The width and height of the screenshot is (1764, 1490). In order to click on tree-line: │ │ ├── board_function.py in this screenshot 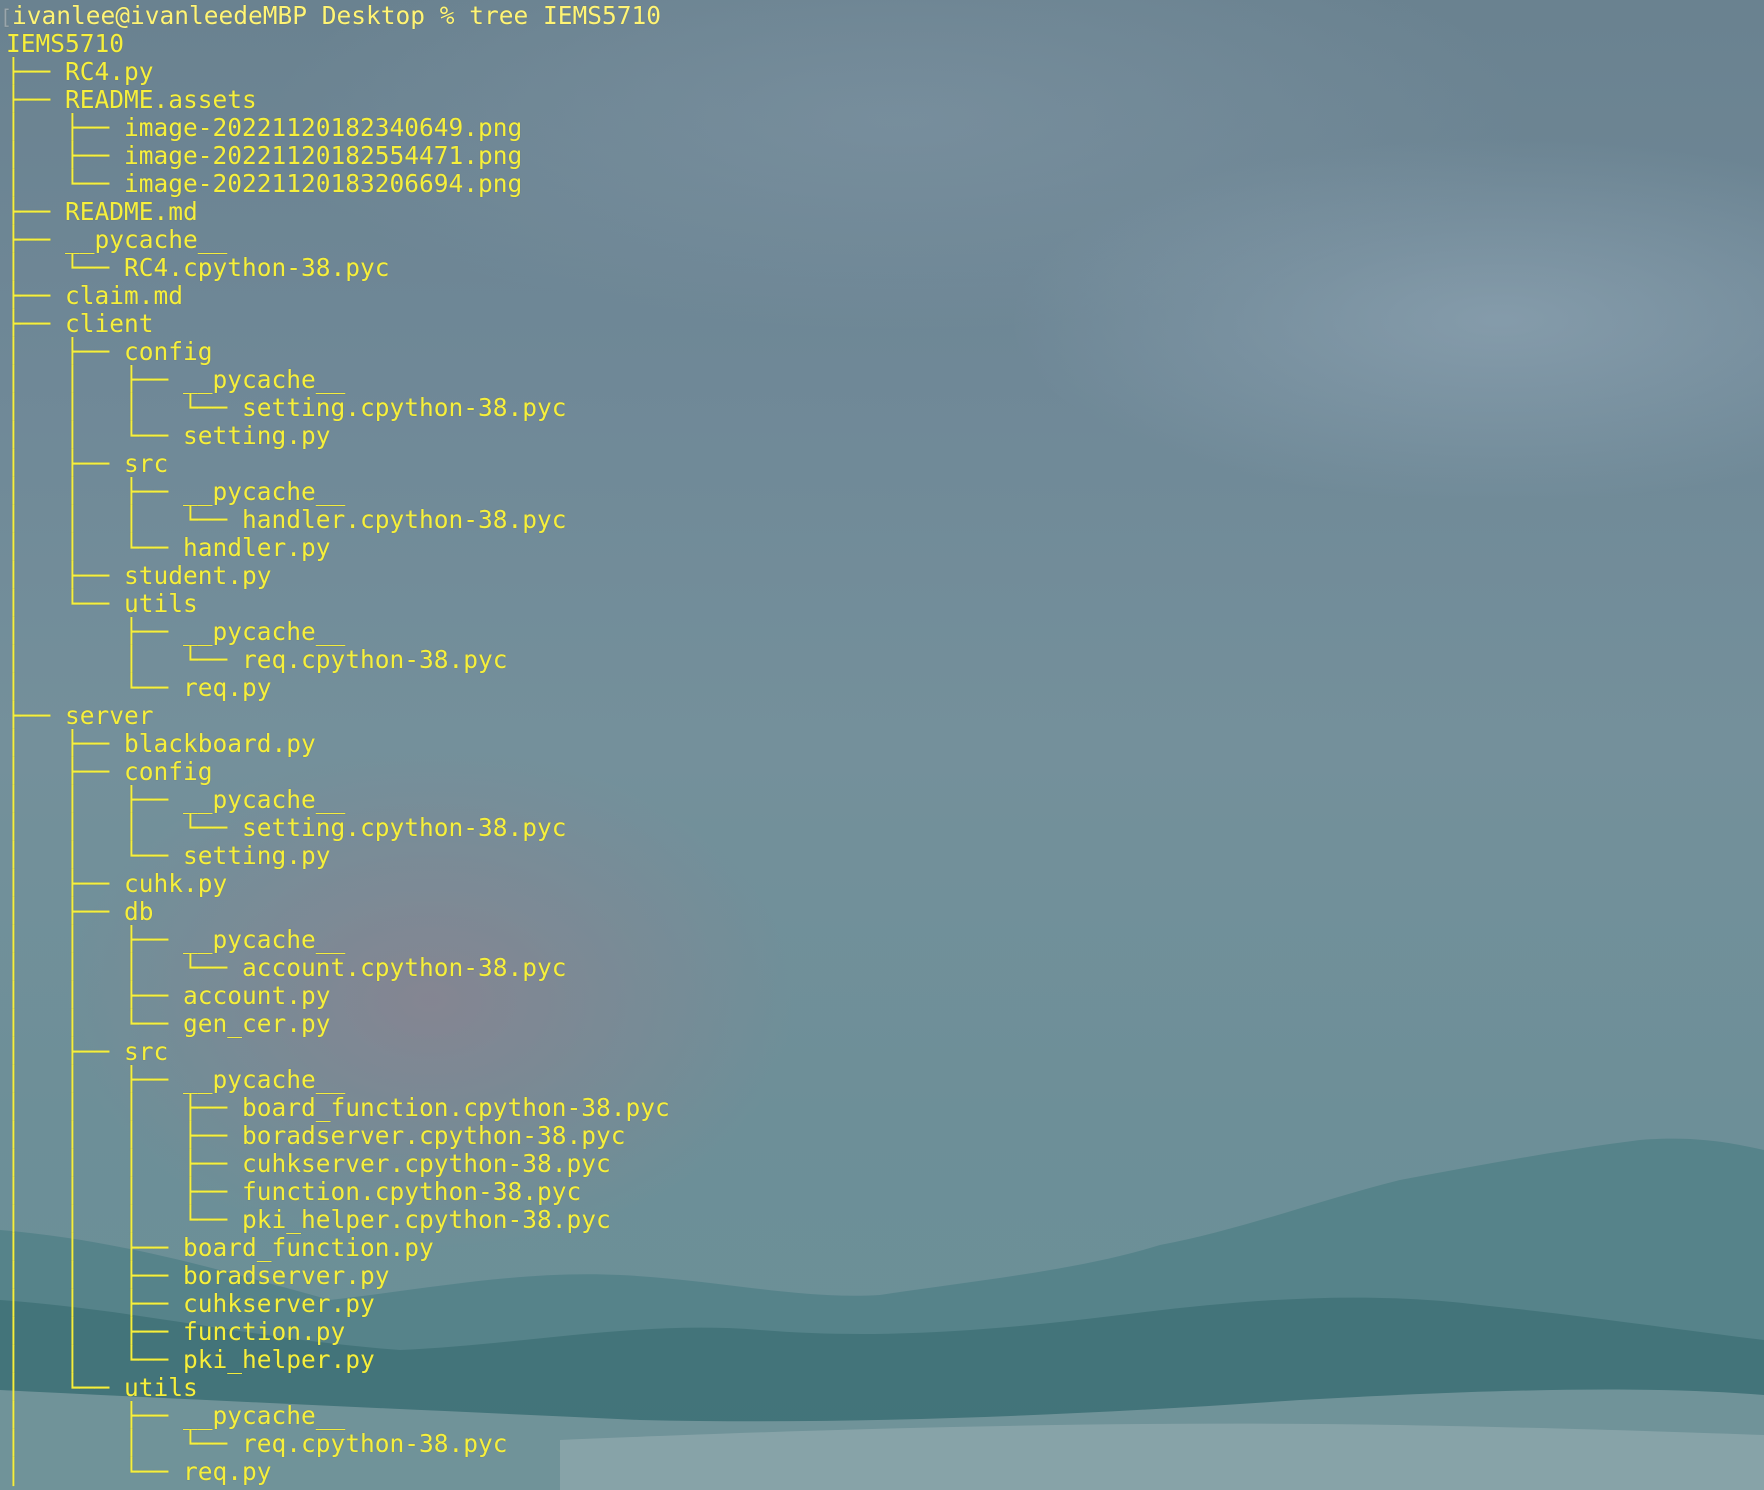, I will do `click(220, 1247)`.